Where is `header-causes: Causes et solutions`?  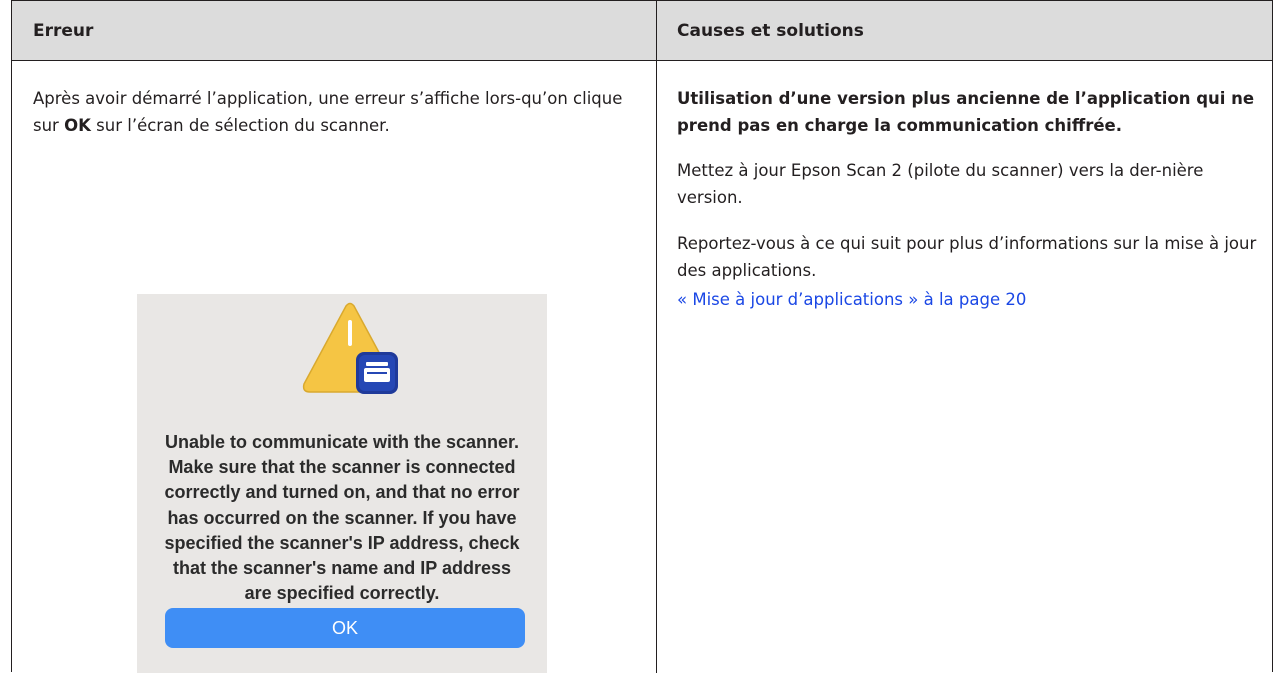 header-causes: Causes et solutions is located at coordinates (770, 31).